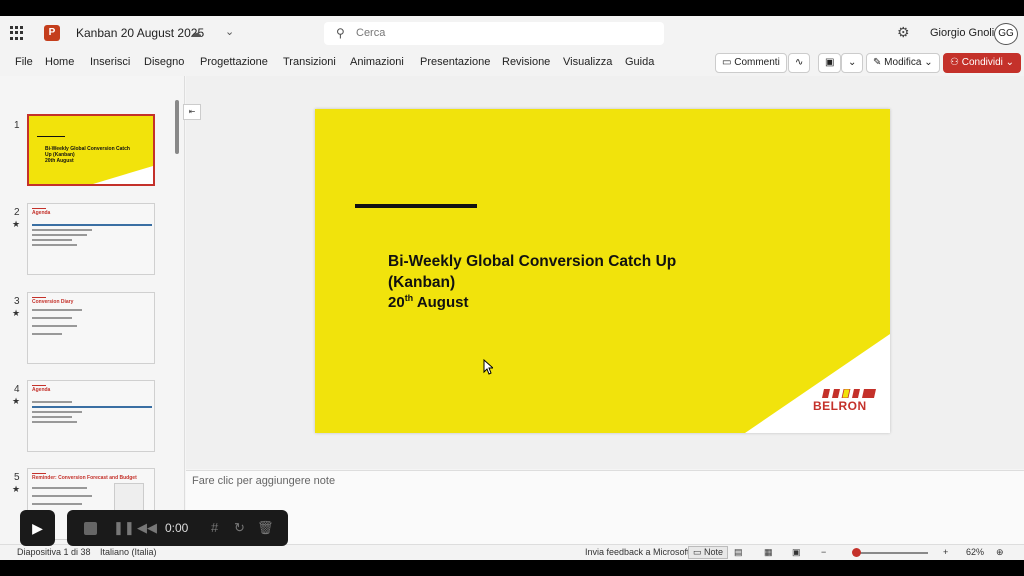 This screenshot has width=1024, height=576. What do you see at coordinates (192, 112) in the screenshot?
I see `collapse-panel-icon: ⇤` at bounding box center [192, 112].